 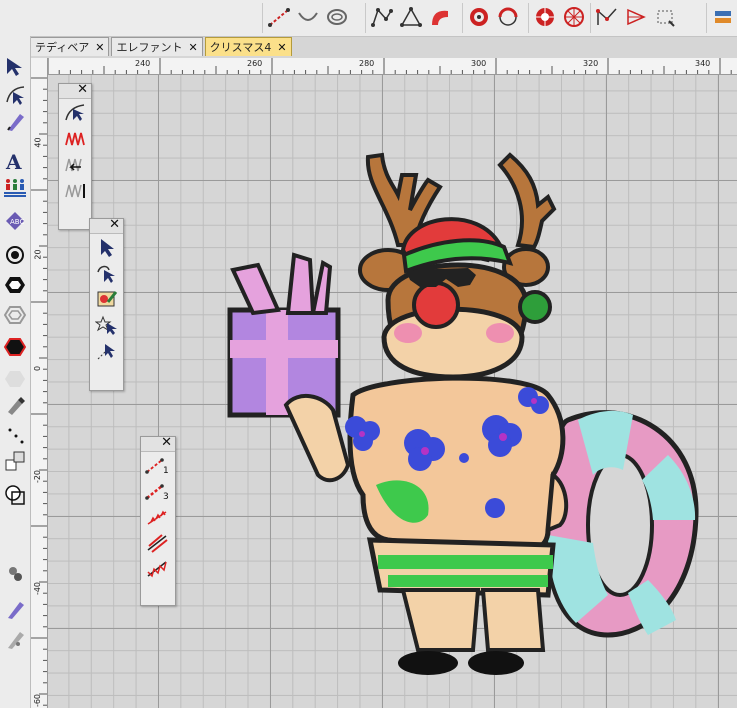 I want to click on tab-label: クリスマス4, so click(x=240, y=47).